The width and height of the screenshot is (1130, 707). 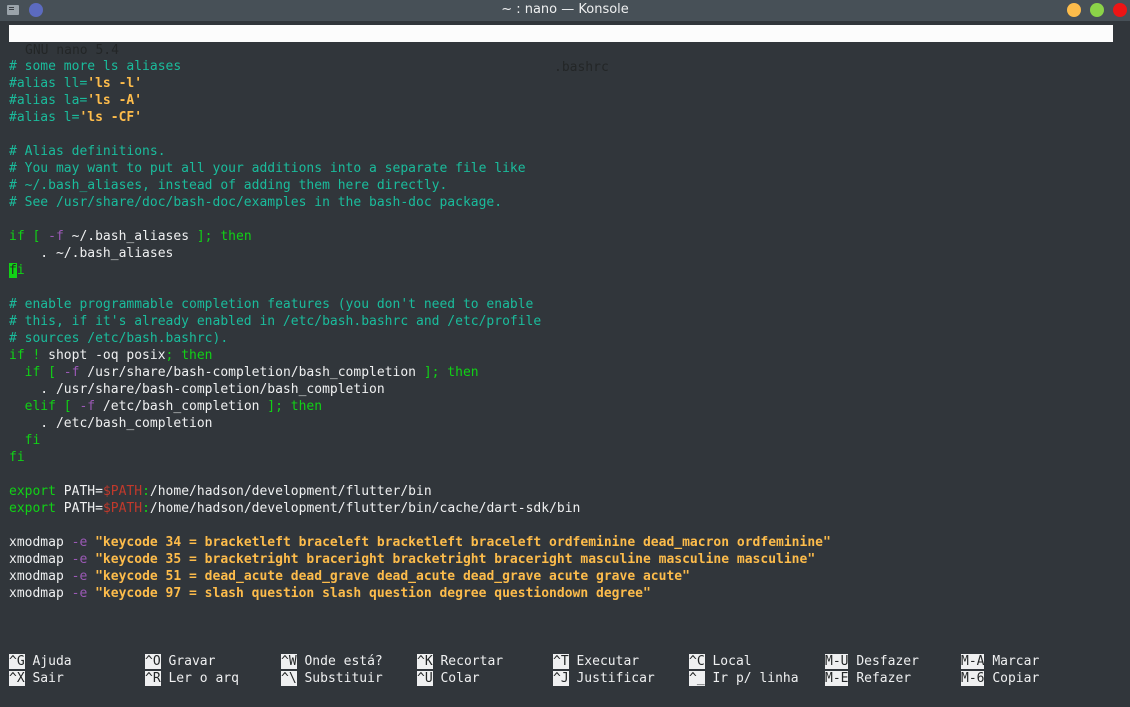 What do you see at coordinates (36, 678) in the screenshot?
I see `shortcut-exit: ^X Sair` at bounding box center [36, 678].